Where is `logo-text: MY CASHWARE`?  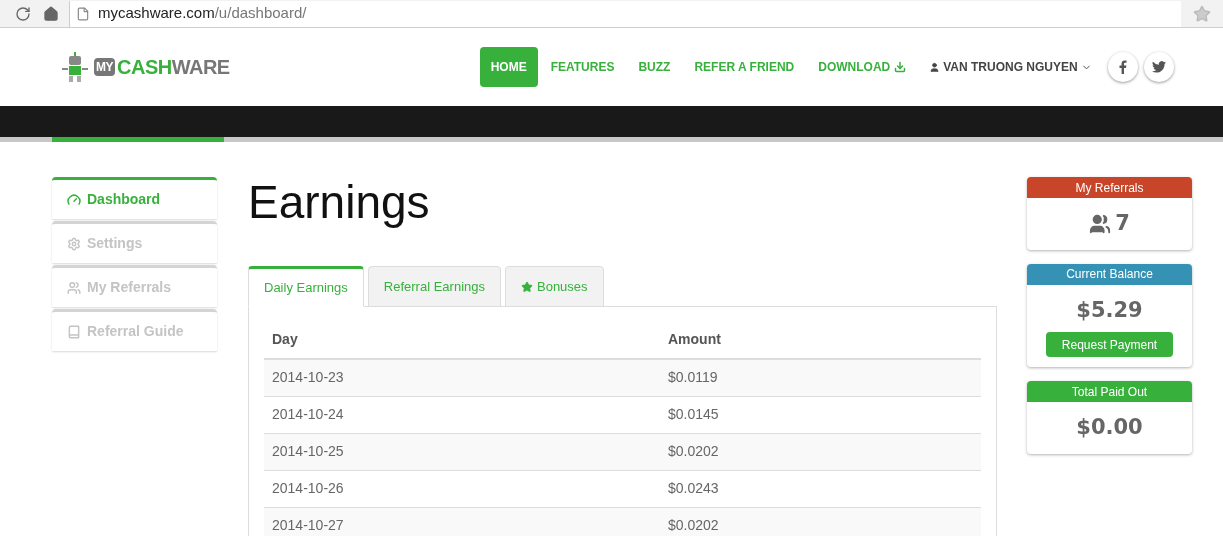 logo-text: MY CASHWARE is located at coordinates (162, 67).